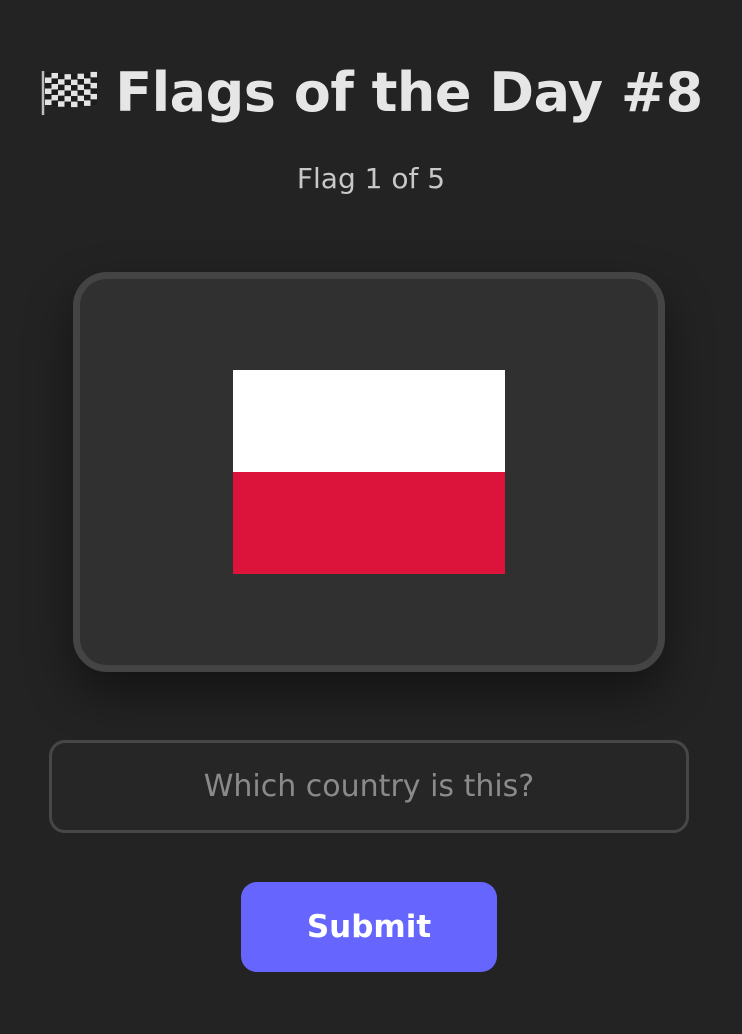  Describe the element at coordinates (369, 786) in the screenshot. I see `country-guess-input` at that location.